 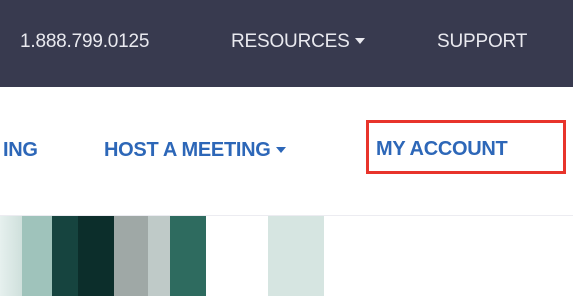 I want to click on my-account-link: MY ACCOUNT, so click(x=466, y=147).